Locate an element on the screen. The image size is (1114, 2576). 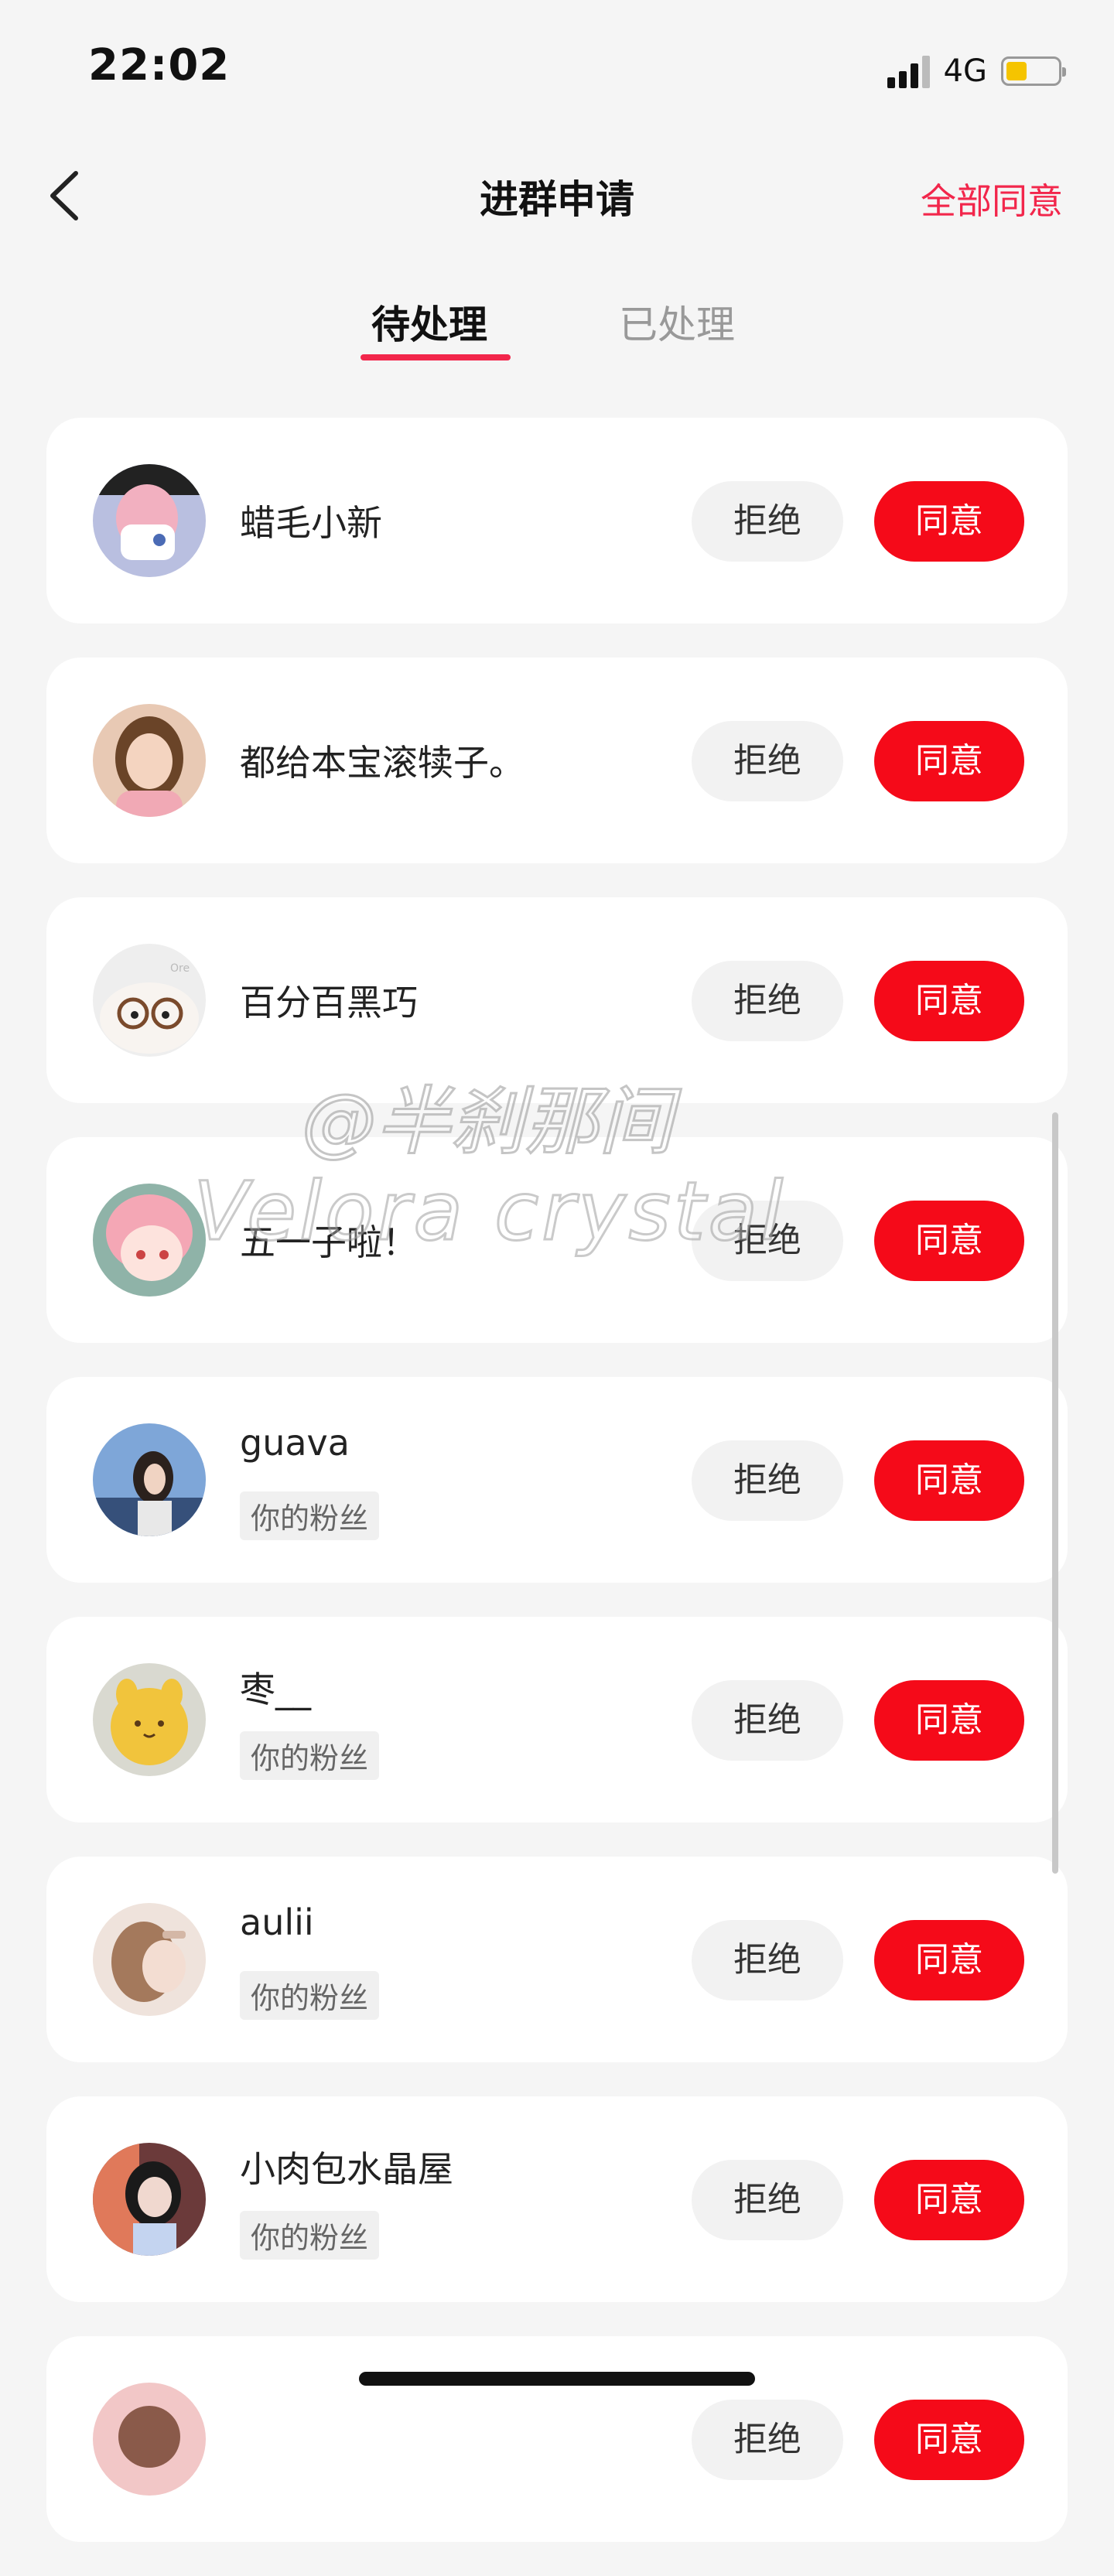
applicant-name: 蜡毛小新 is located at coordinates (311, 523).